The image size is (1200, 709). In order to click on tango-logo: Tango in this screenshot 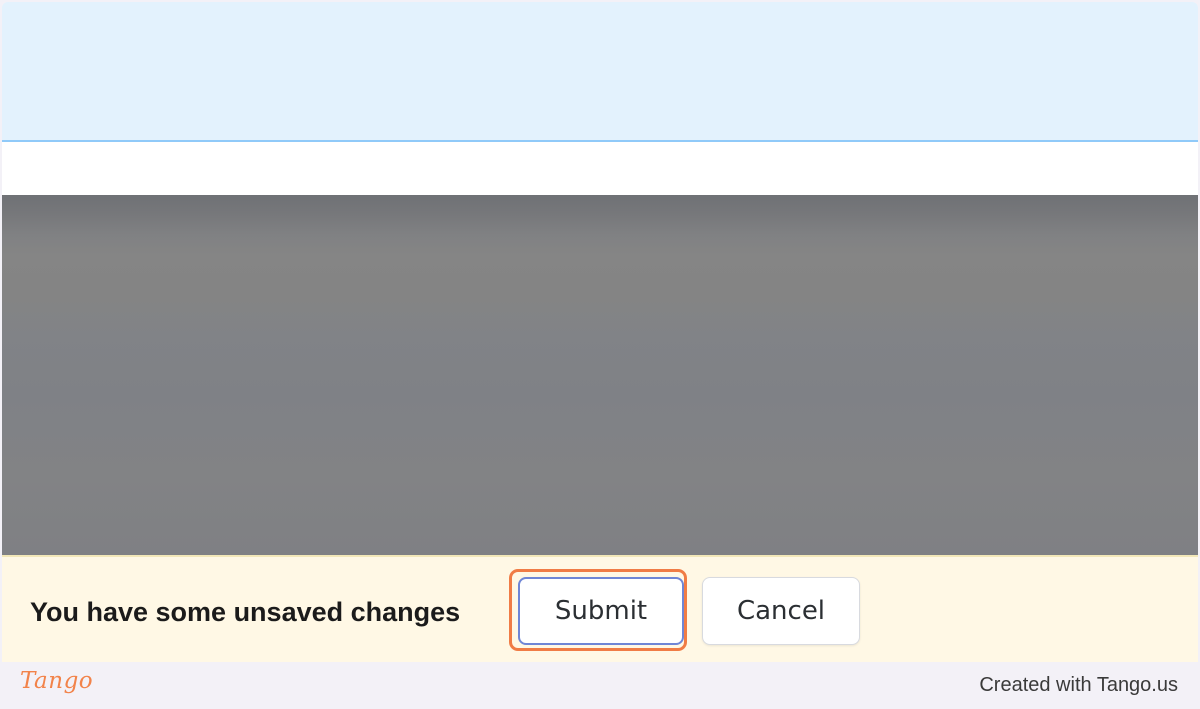, I will do `click(56, 681)`.